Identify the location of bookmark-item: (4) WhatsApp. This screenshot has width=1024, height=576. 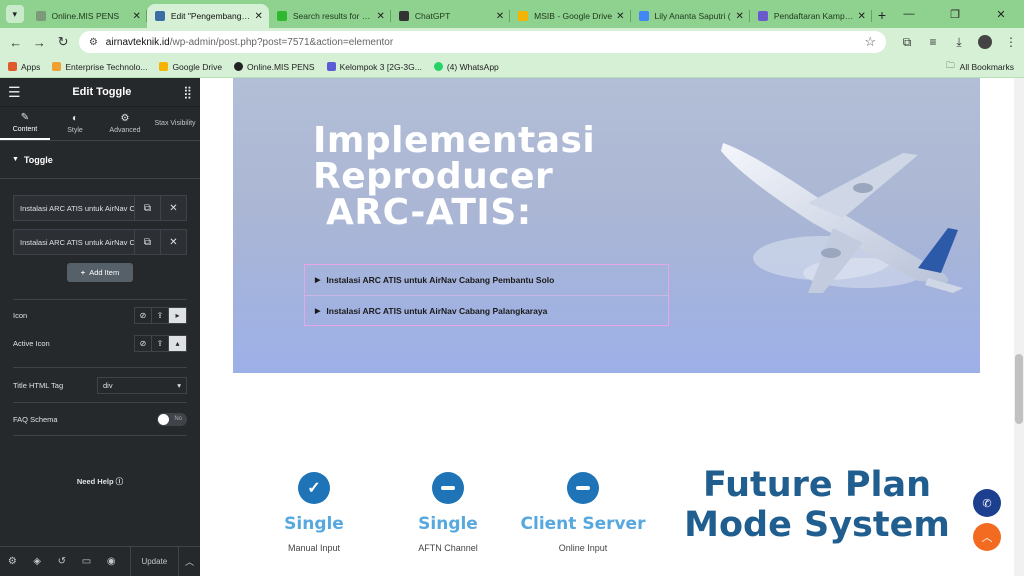
(466, 67).